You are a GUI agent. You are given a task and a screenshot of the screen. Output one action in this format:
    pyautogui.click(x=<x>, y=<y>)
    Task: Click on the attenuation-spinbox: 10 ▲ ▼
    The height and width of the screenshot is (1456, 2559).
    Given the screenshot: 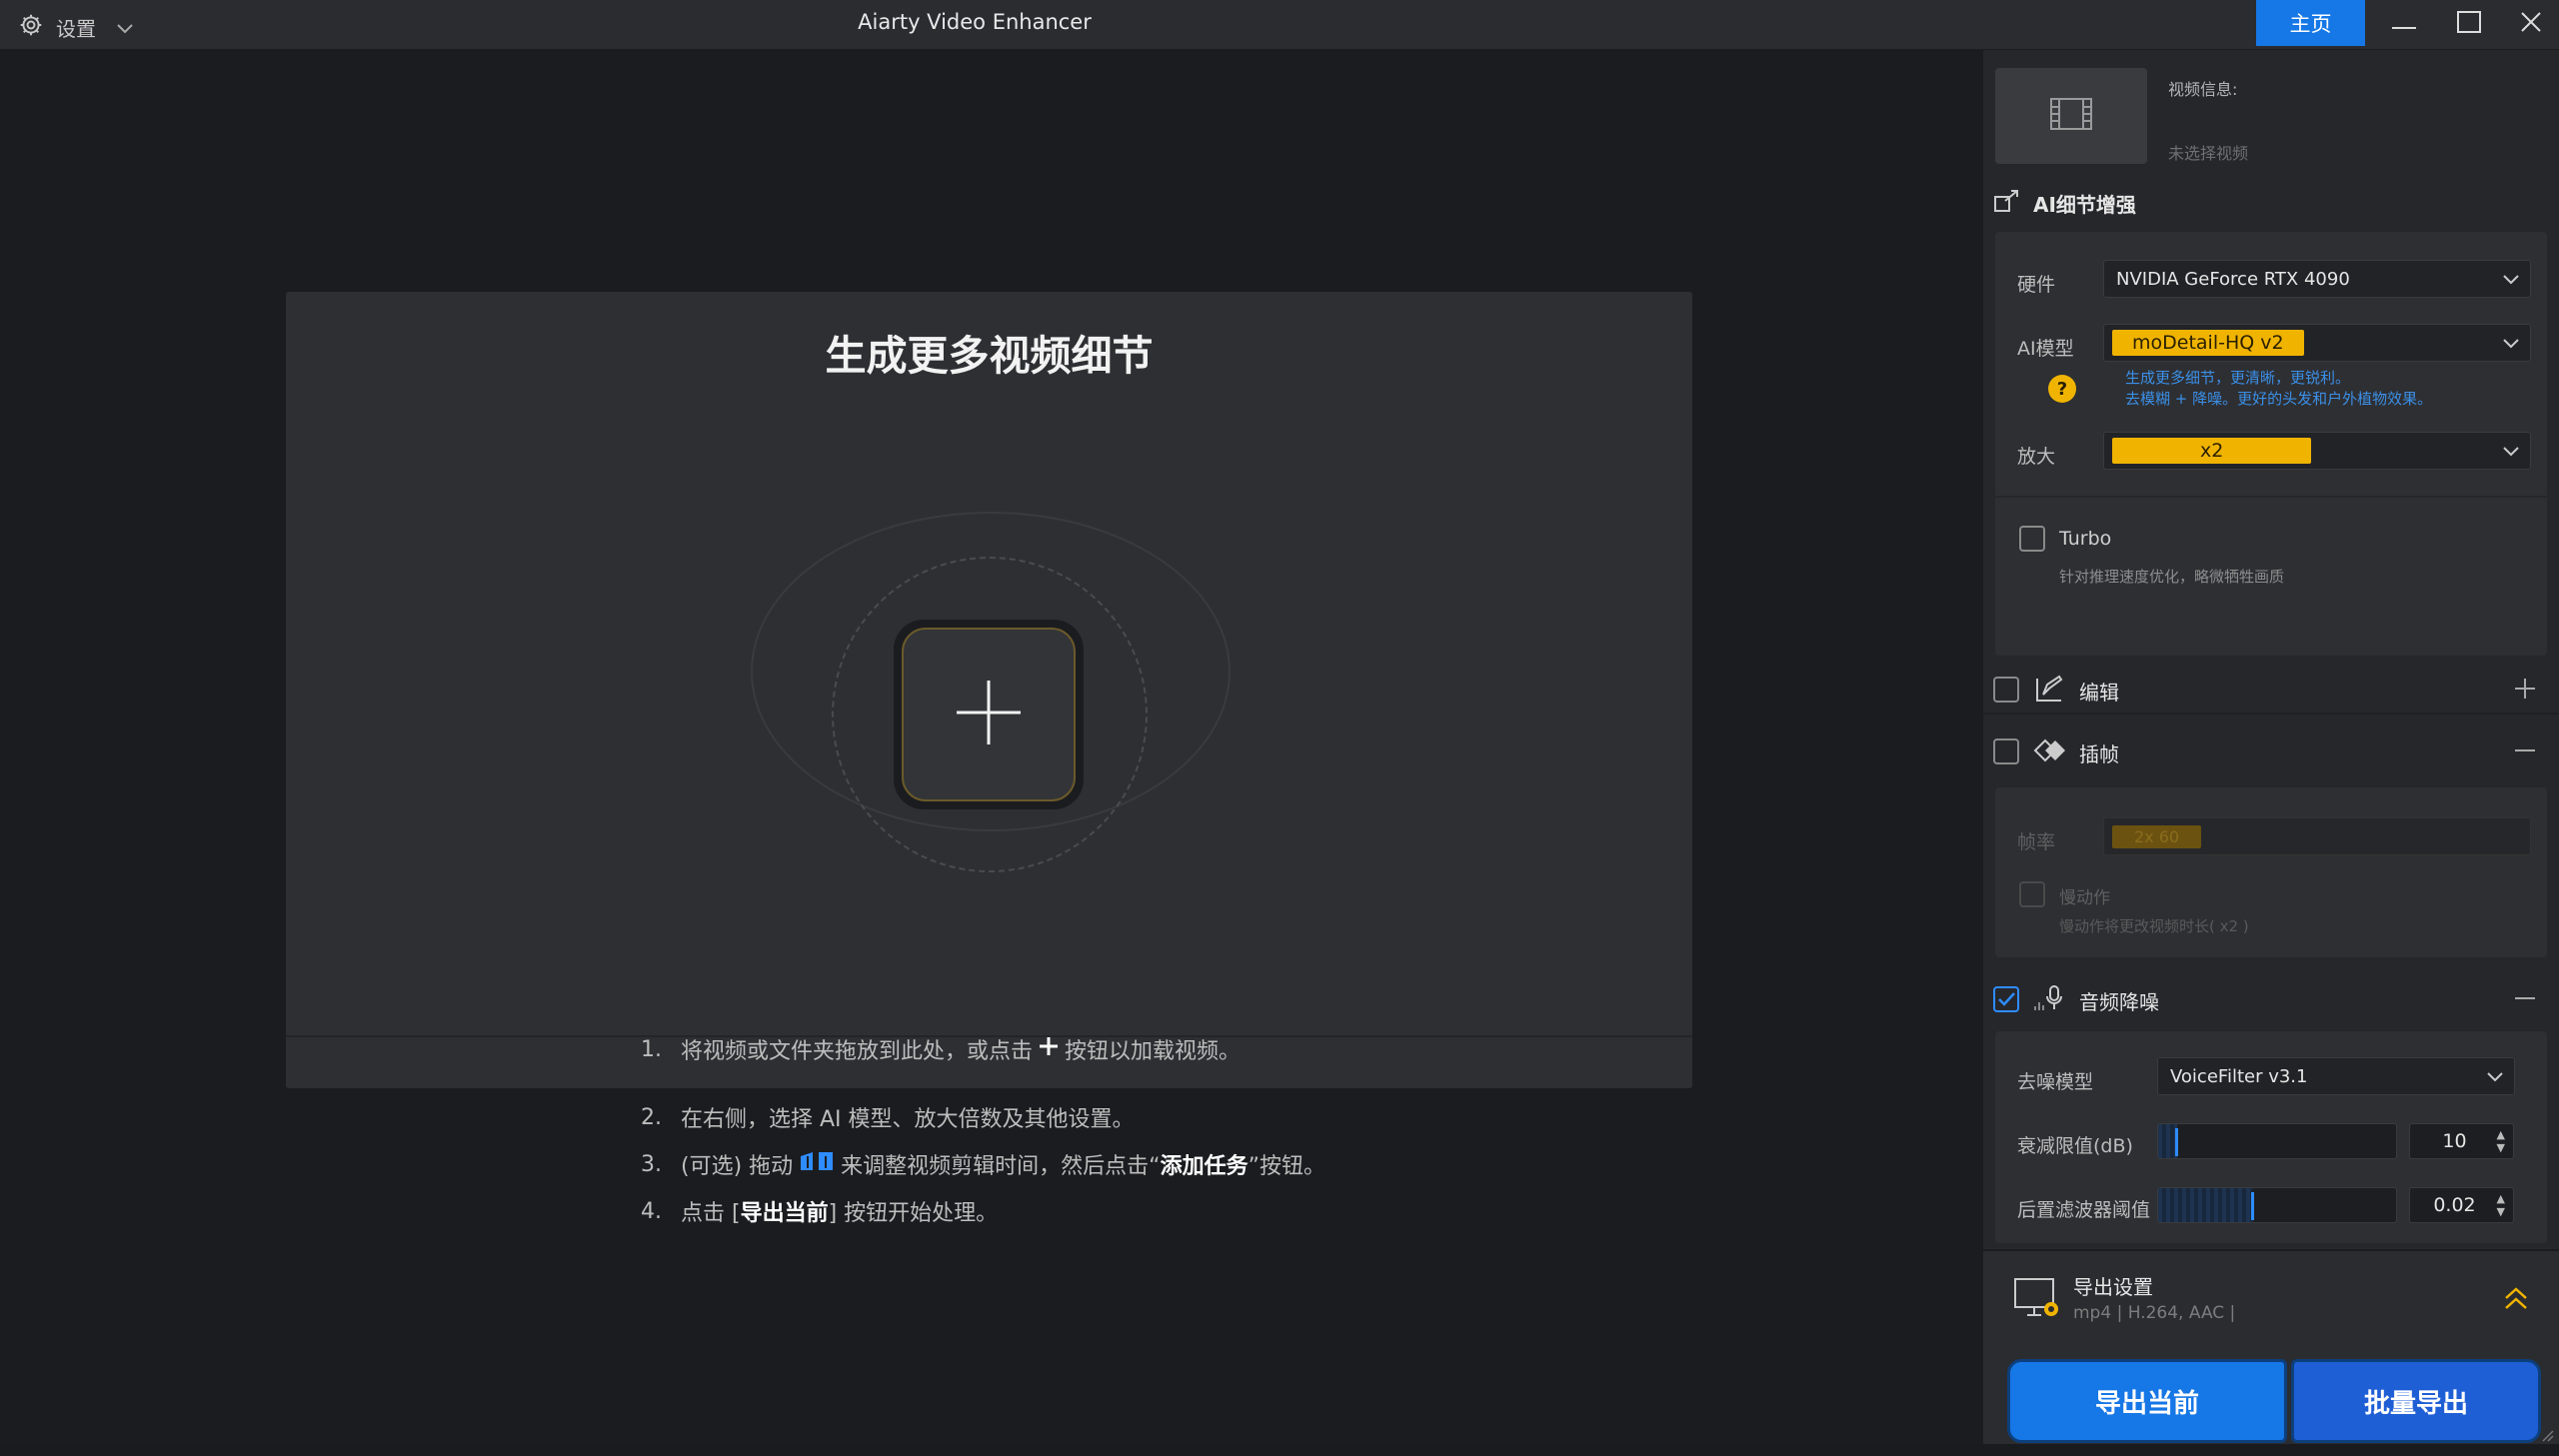 What is the action you would take?
    pyautogui.click(x=2461, y=1141)
    